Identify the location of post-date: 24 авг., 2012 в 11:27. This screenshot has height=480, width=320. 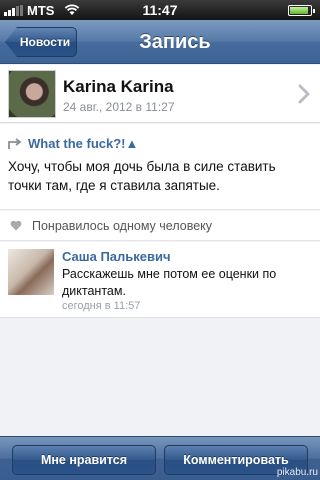
(119, 107).